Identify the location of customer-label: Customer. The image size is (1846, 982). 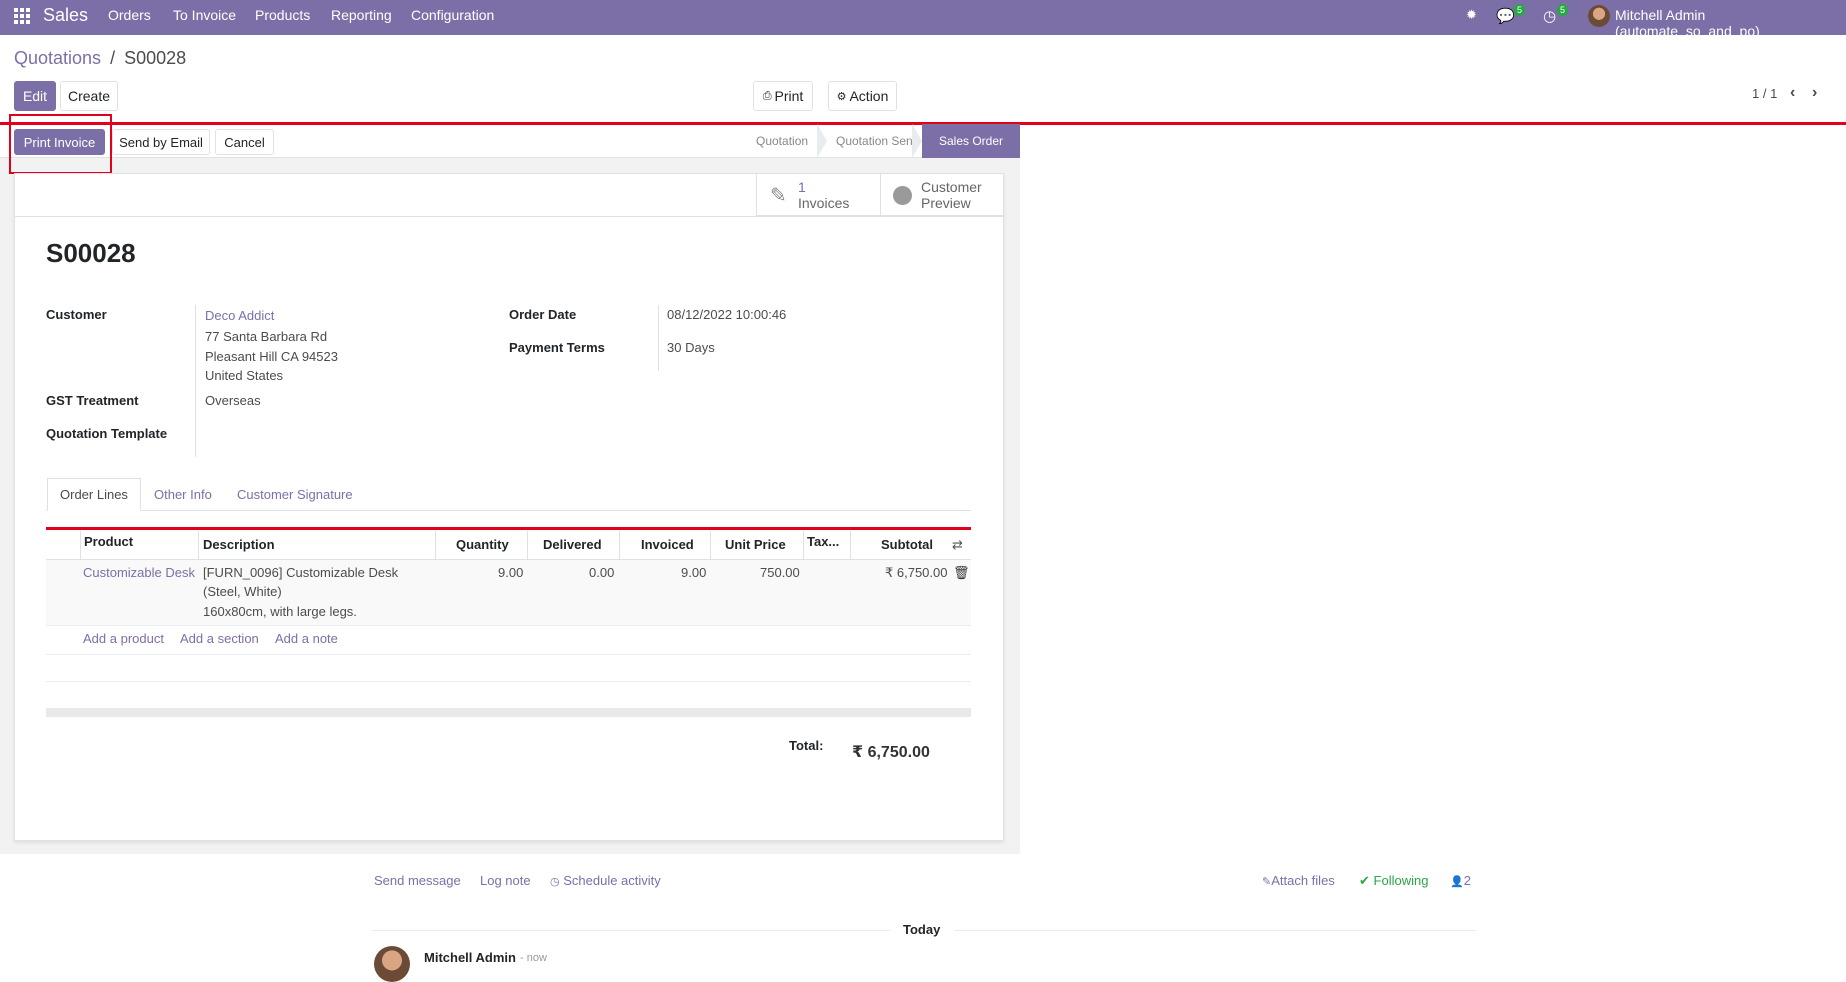
(76, 314).